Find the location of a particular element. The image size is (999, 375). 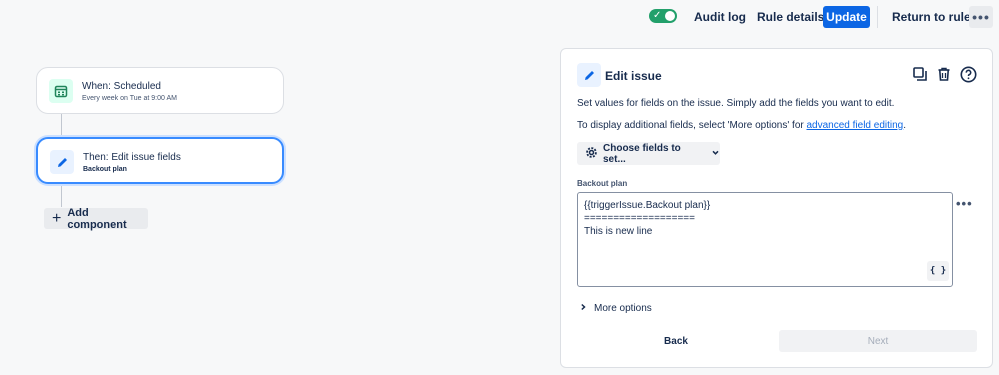

calendar-icon is located at coordinates (61, 91).